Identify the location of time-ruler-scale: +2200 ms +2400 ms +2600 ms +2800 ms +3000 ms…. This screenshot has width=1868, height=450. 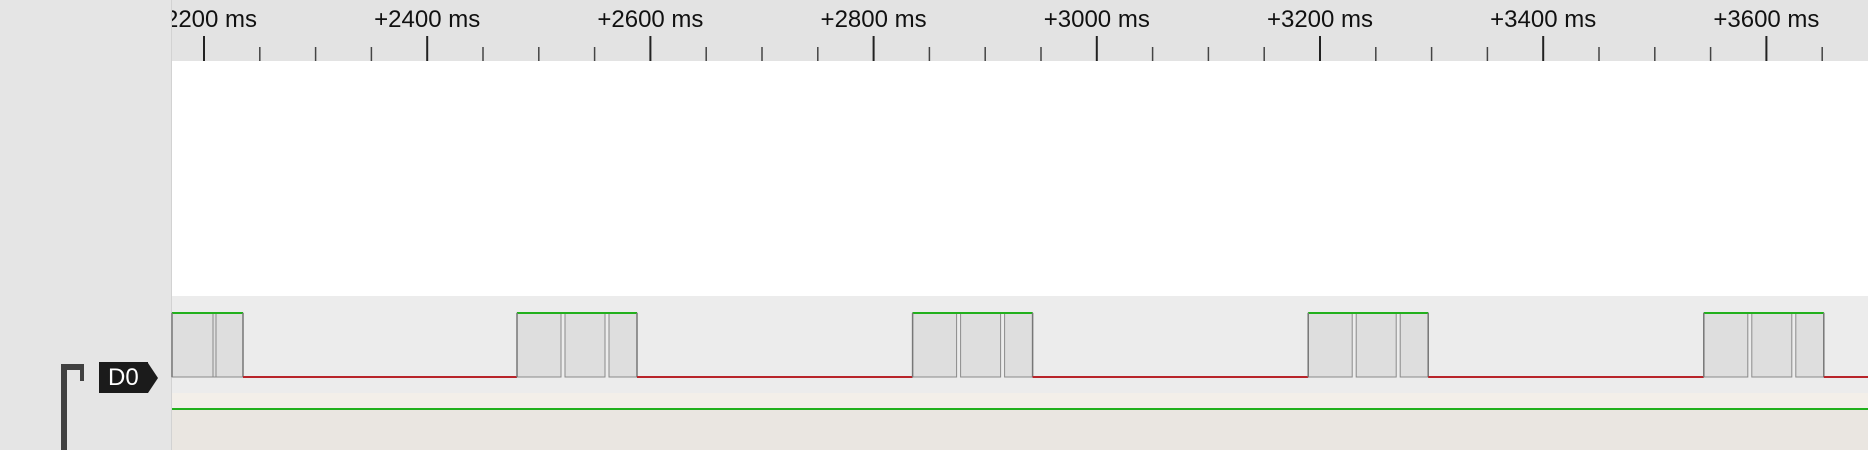
(997, 33).